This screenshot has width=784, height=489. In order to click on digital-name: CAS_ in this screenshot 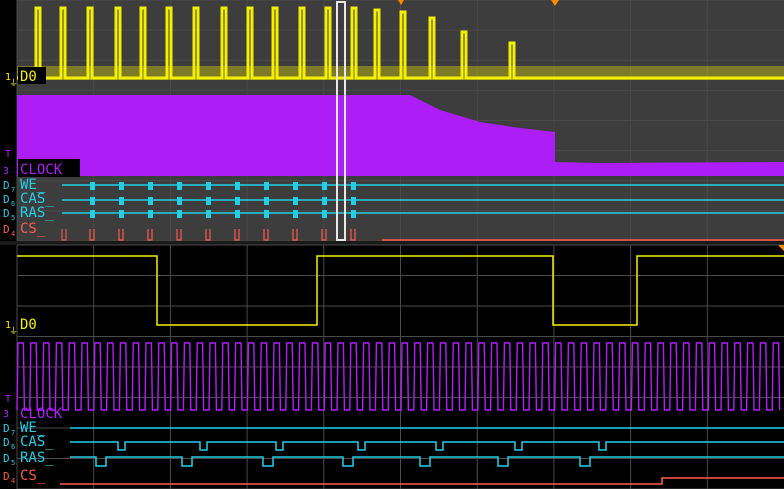, I will do `click(37, 442)`.